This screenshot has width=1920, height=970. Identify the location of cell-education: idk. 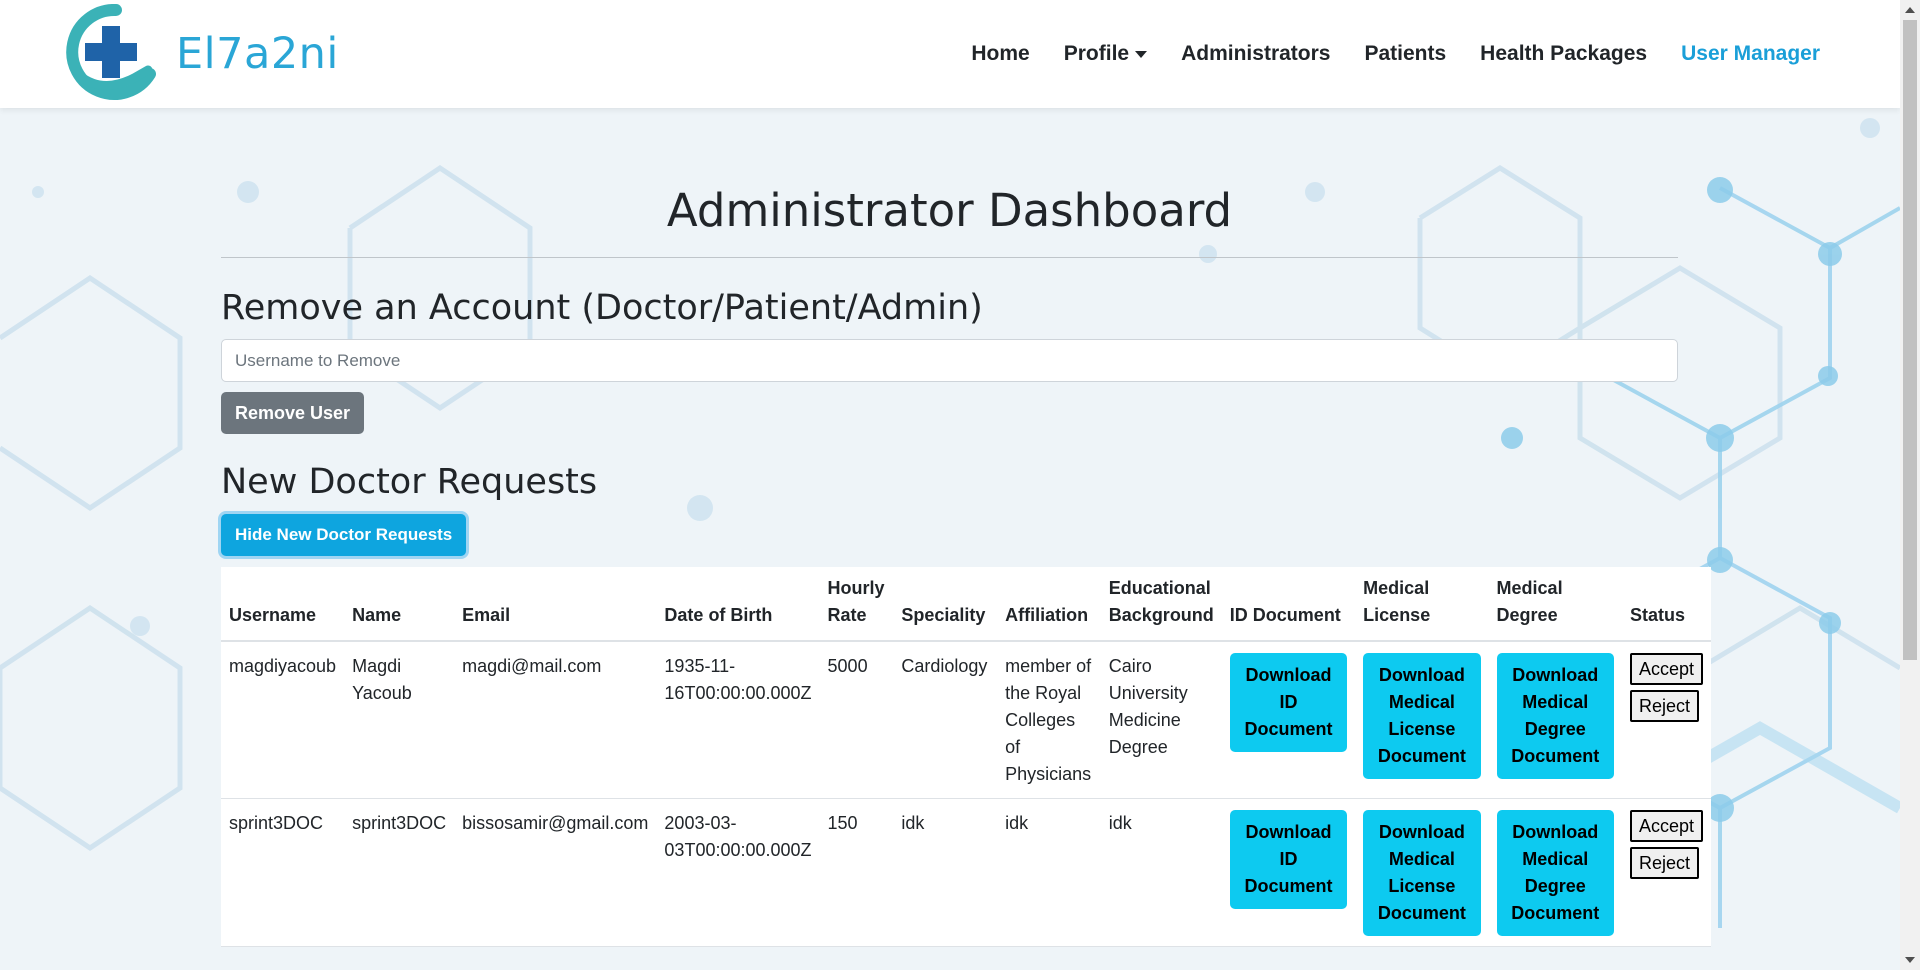
(1161, 872).